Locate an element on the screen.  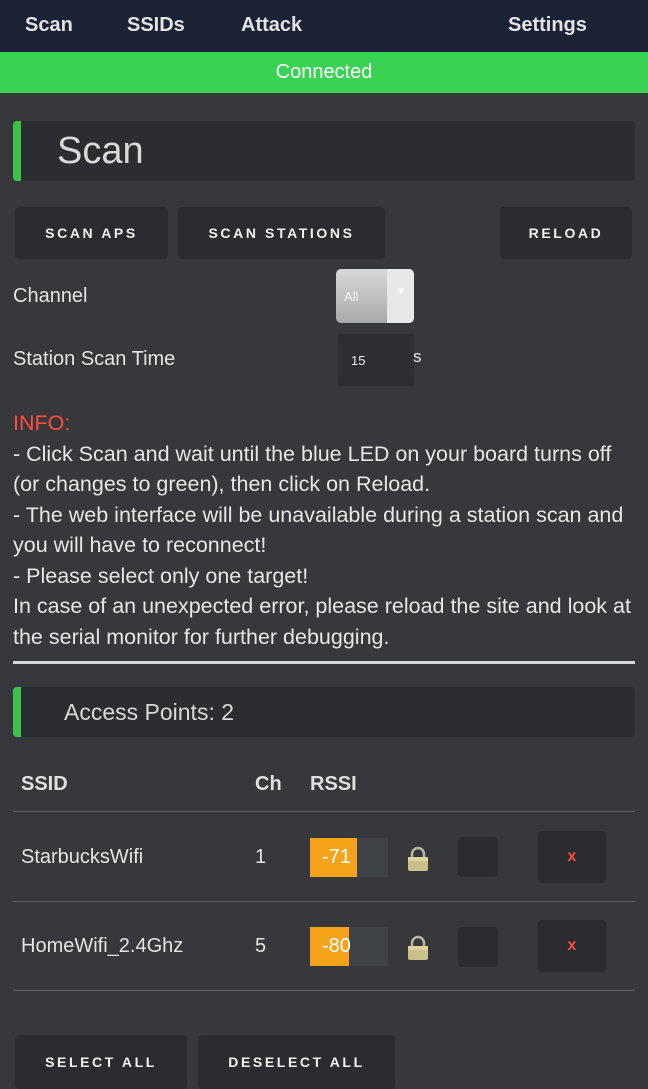
ssid-cell: StarbucksWifi is located at coordinates (82, 857).